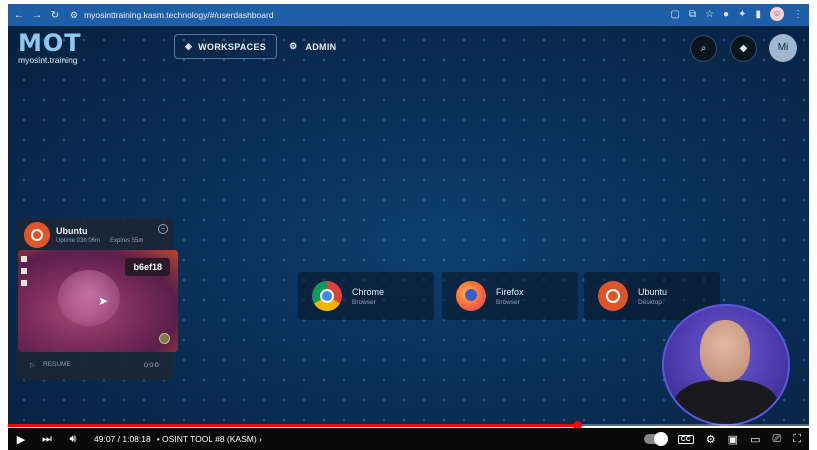 The height and width of the screenshot is (450, 817). What do you see at coordinates (726, 14) in the screenshot?
I see `extension-icon: ●` at bounding box center [726, 14].